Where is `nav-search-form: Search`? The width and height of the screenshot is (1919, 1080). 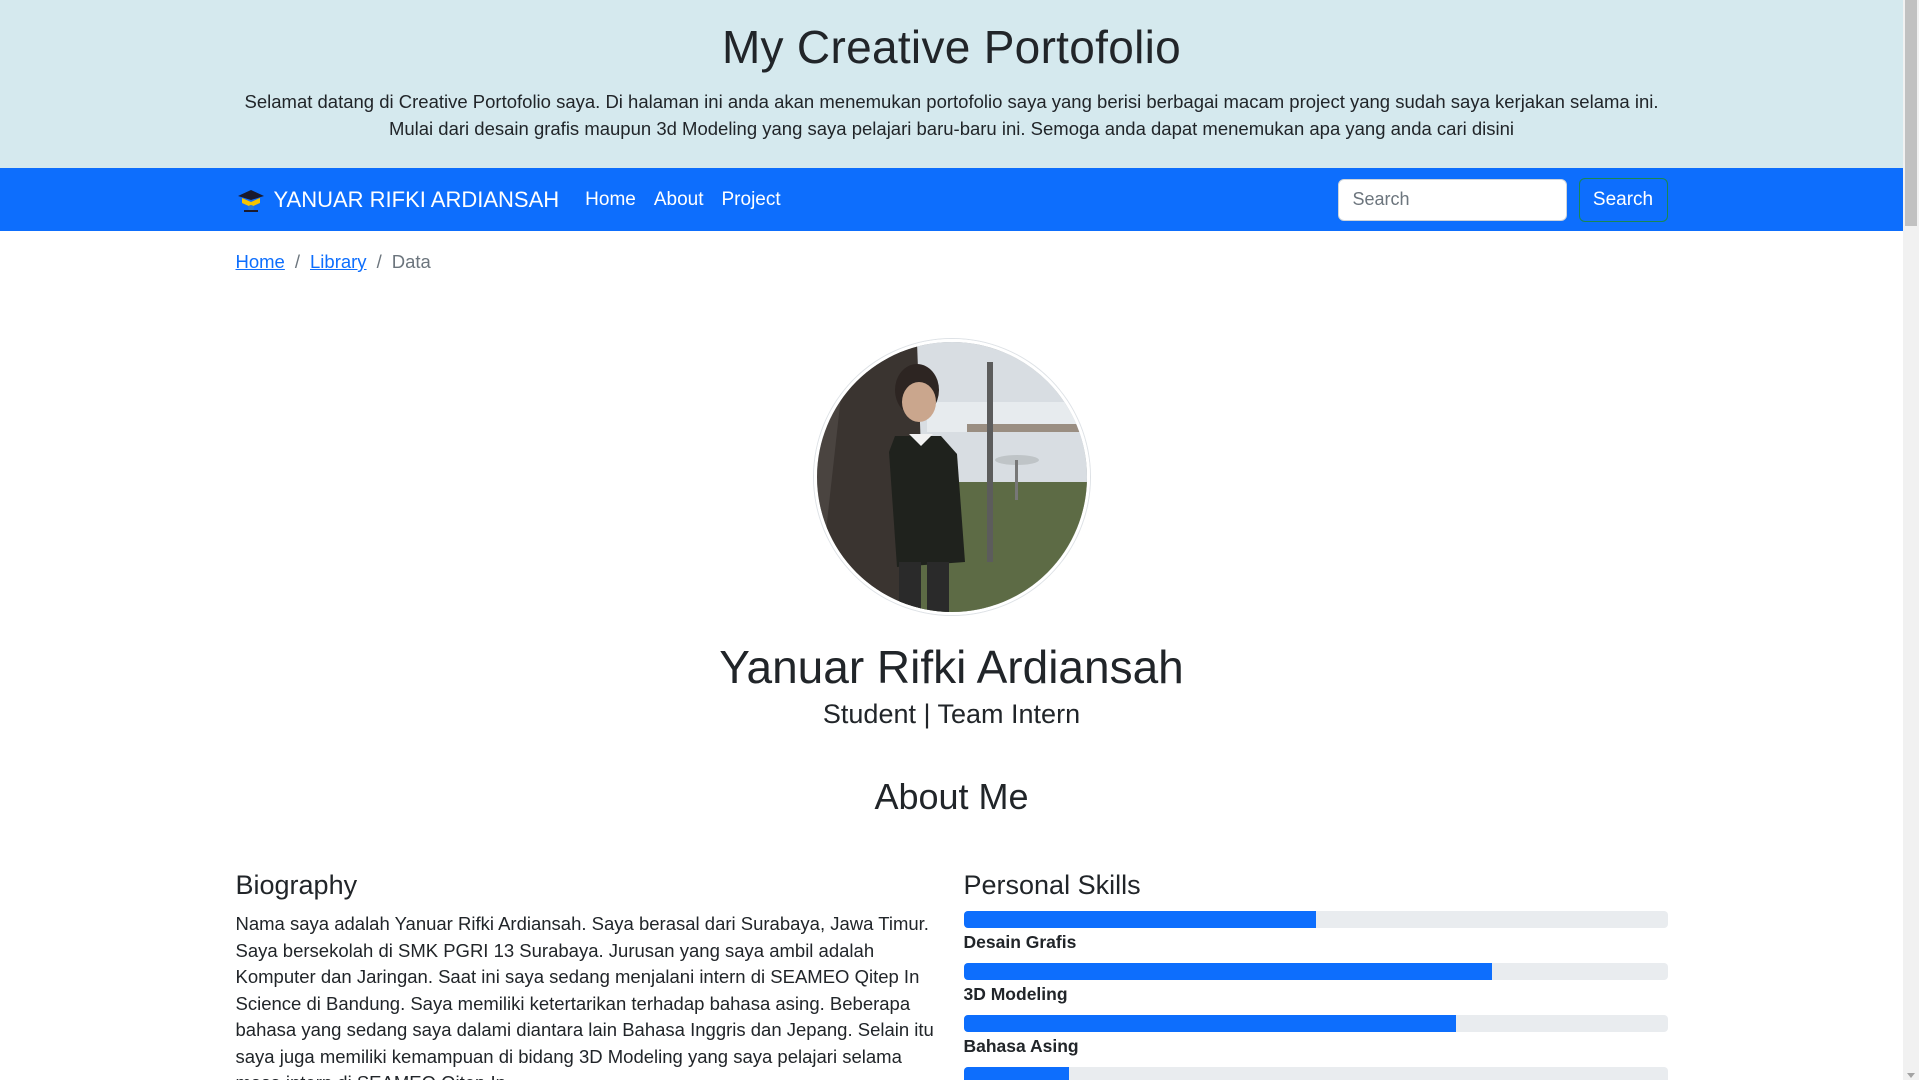 nav-search-form: Search is located at coordinates (1502, 199).